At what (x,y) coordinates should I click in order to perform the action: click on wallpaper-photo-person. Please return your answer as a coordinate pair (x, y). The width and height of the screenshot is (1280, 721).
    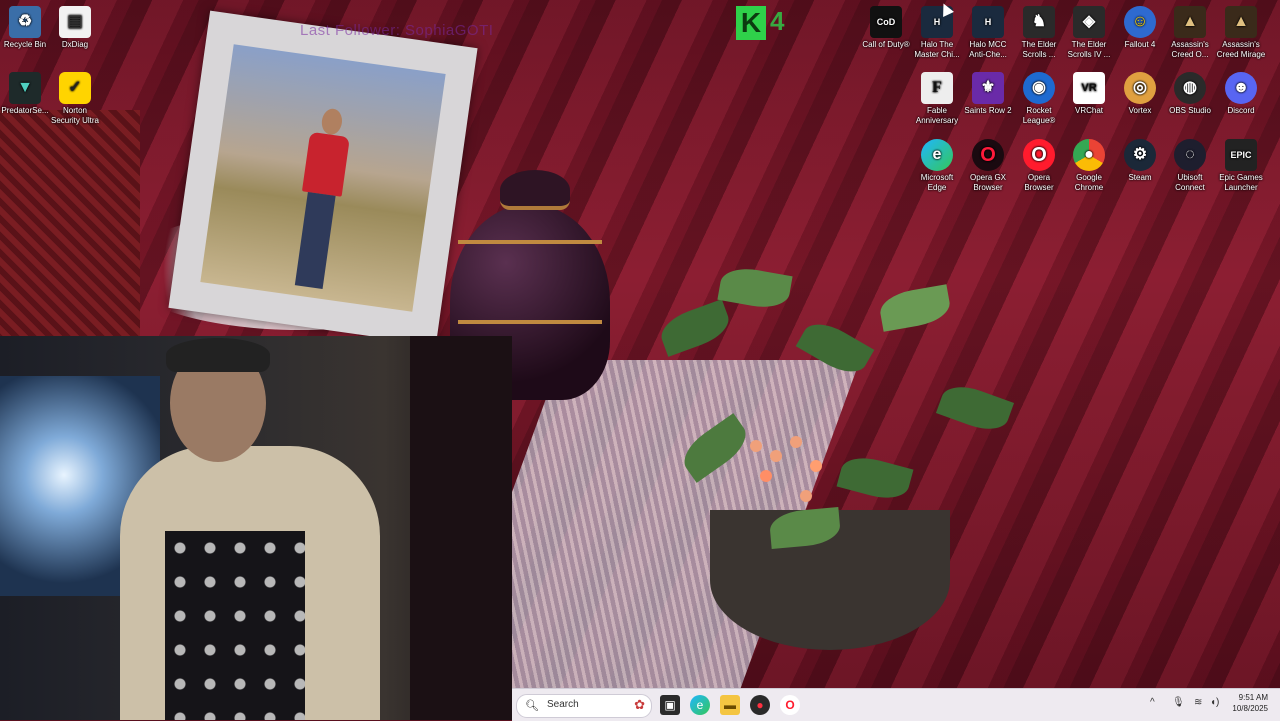
    Looking at the image, I should click on (321, 198).